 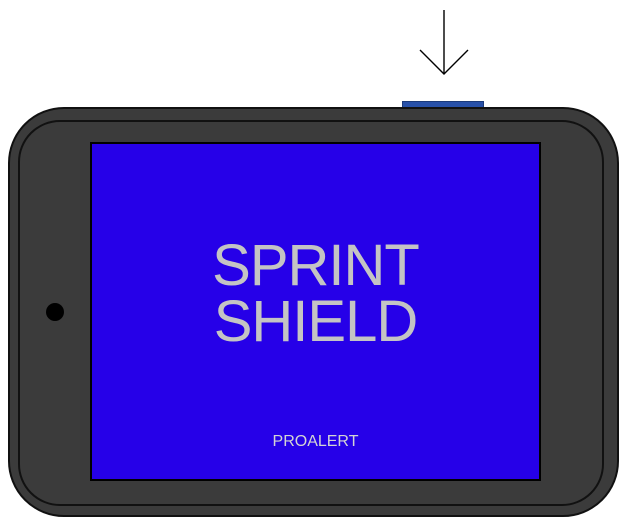 I want to click on title-line-shield: SHIELD, so click(x=316, y=321).